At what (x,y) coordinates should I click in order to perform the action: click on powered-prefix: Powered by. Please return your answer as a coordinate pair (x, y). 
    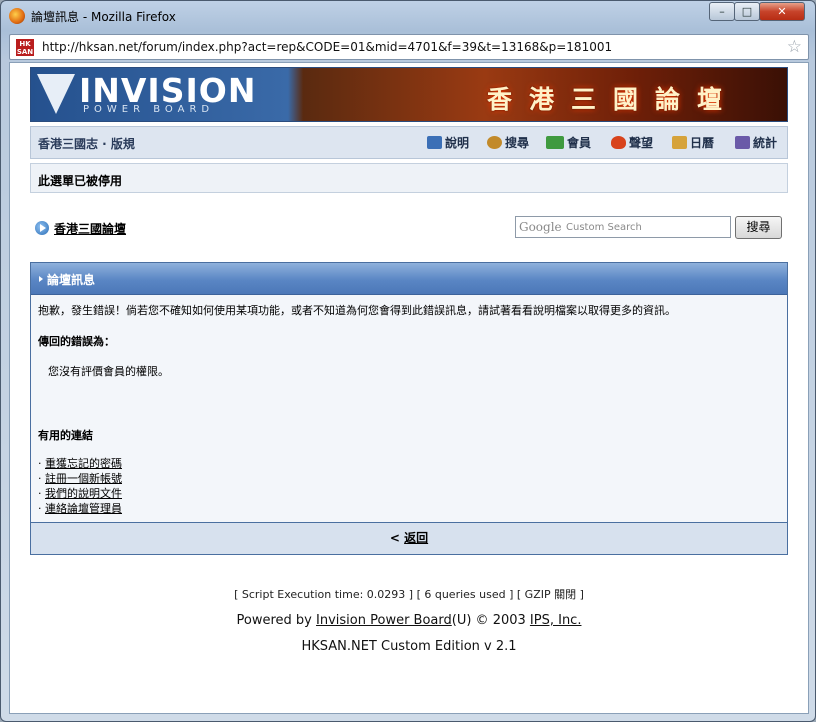
    Looking at the image, I should click on (274, 620).